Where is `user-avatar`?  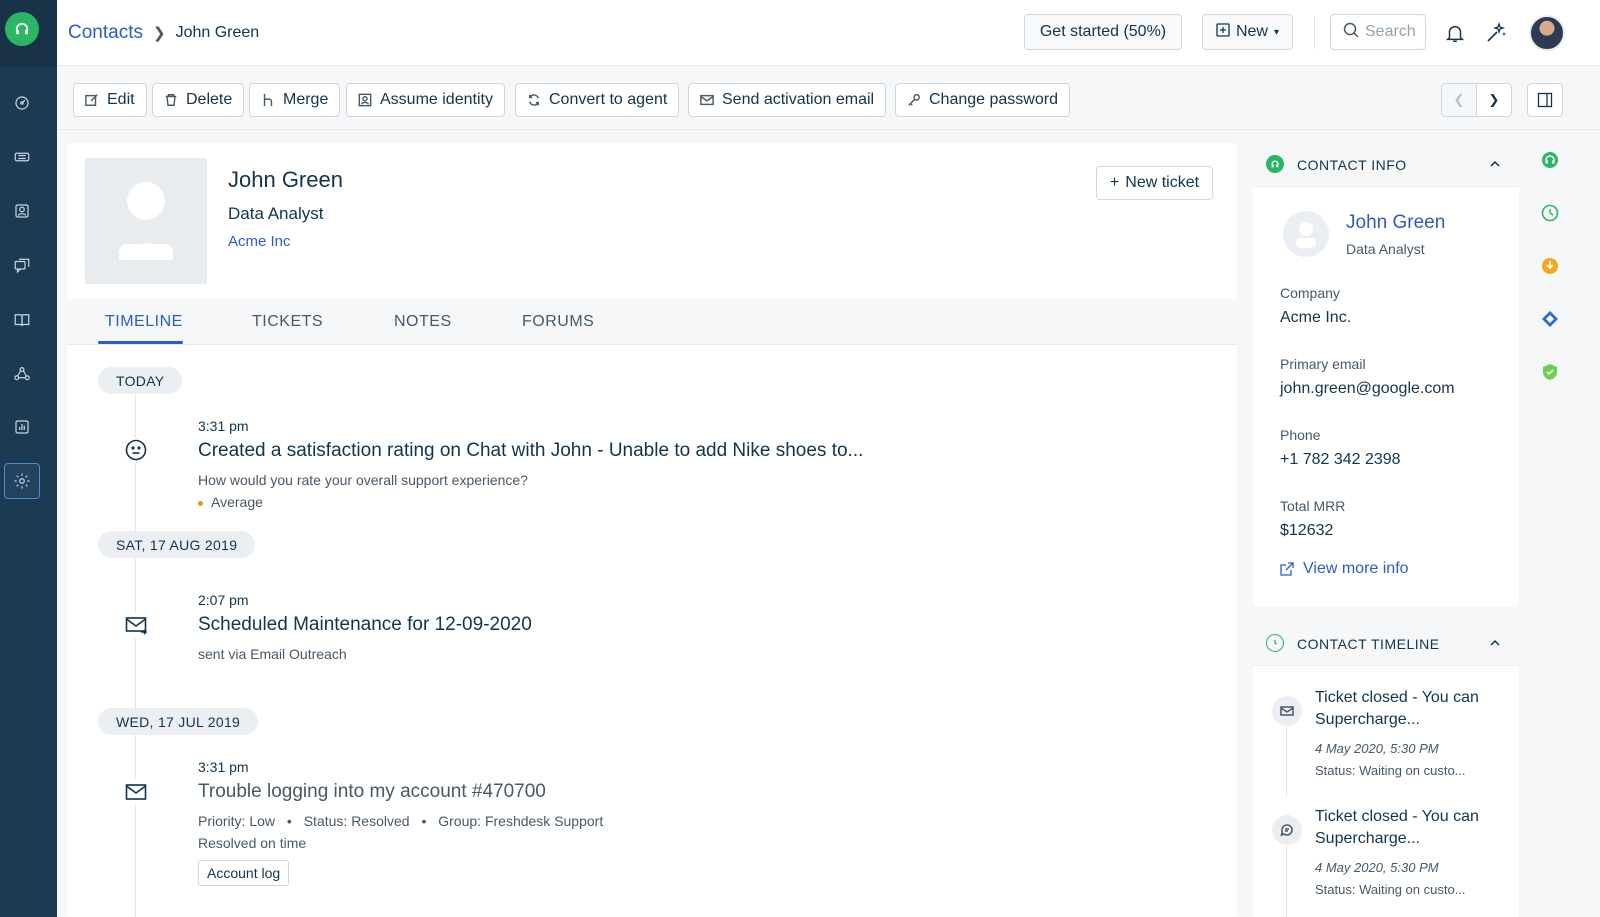
user-avatar is located at coordinates (1547, 33).